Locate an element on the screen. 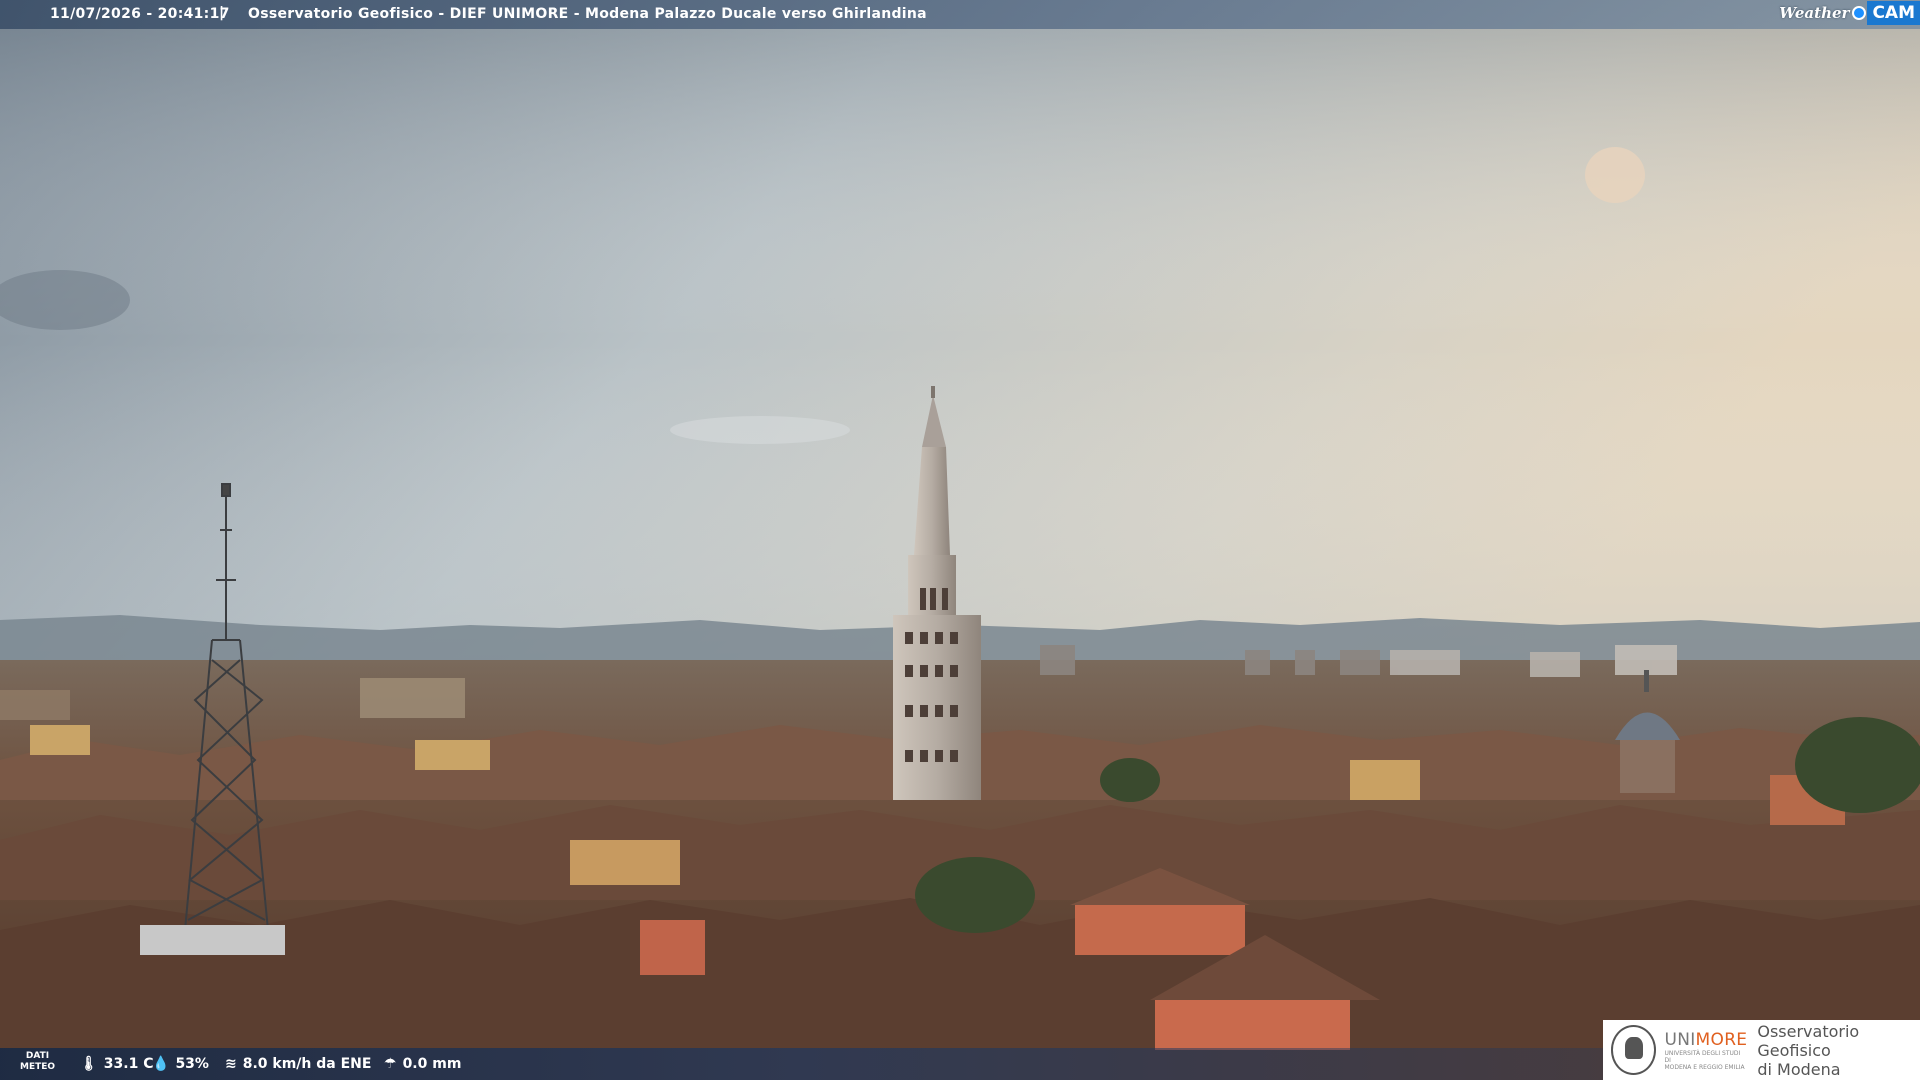 Image resolution: width=1920 pixels, height=1080 pixels. wind-reading: ≋ 8.0 km/h da ENE is located at coordinates (298, 1064).